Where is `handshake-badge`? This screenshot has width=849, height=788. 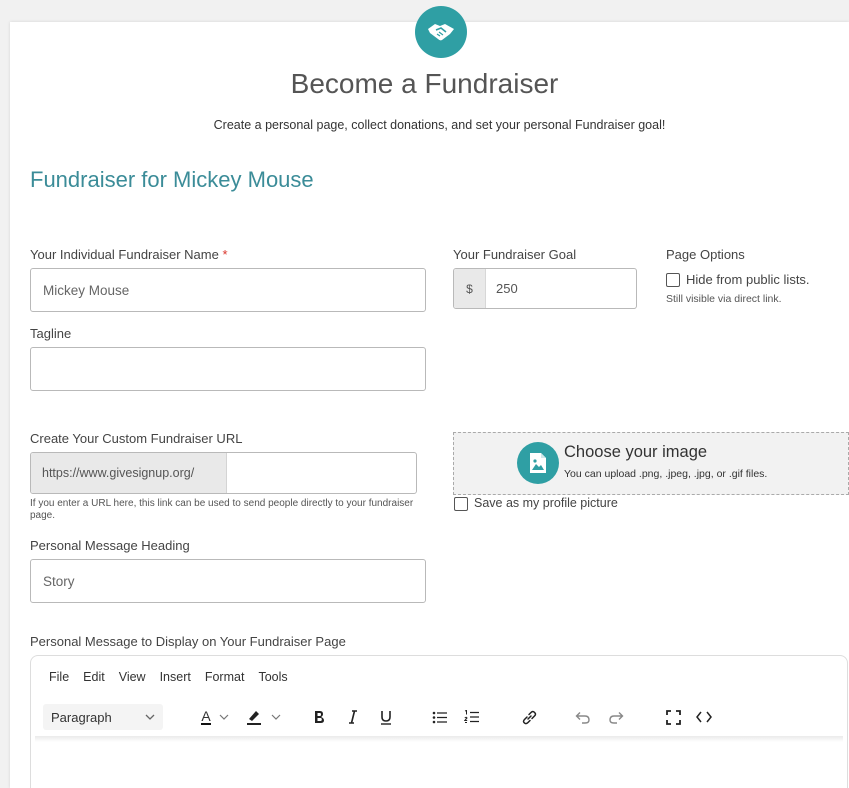 handshake-badge is located at coordinates (441, 32).